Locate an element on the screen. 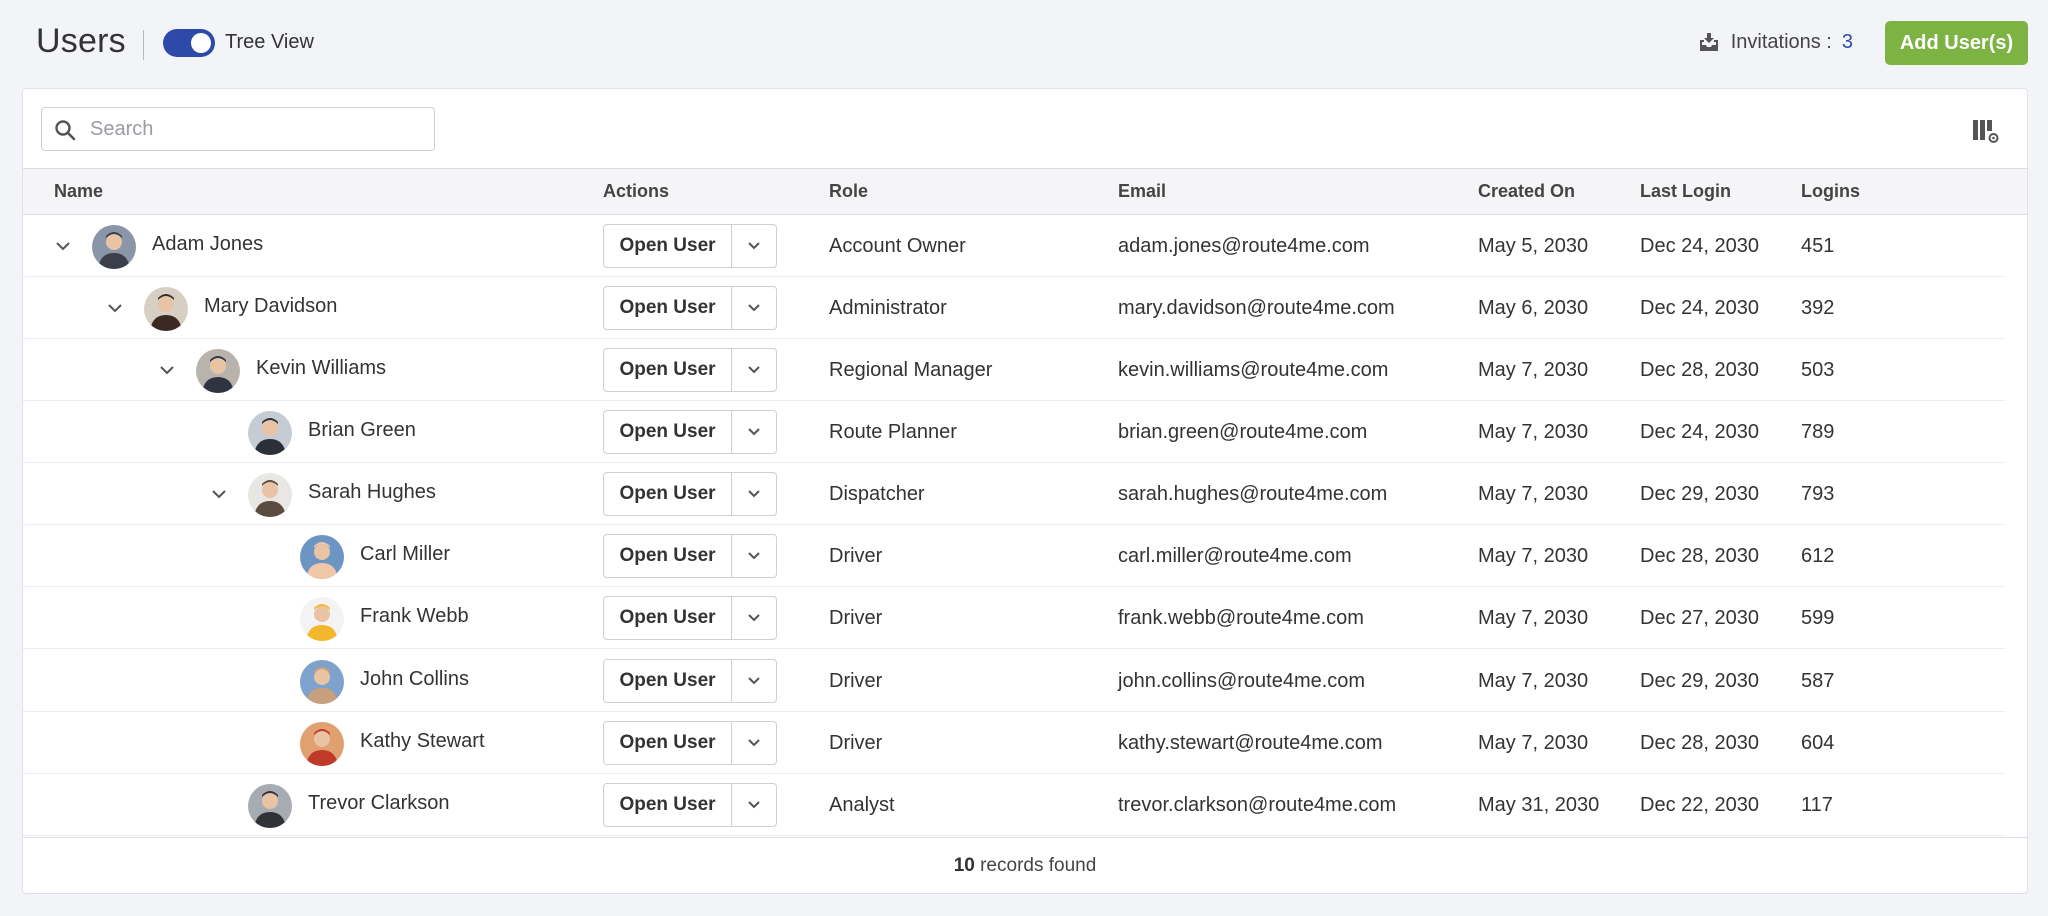 This screenshot has height=916, width=2048. records-count: 10 is located at coordinates (964, 865).